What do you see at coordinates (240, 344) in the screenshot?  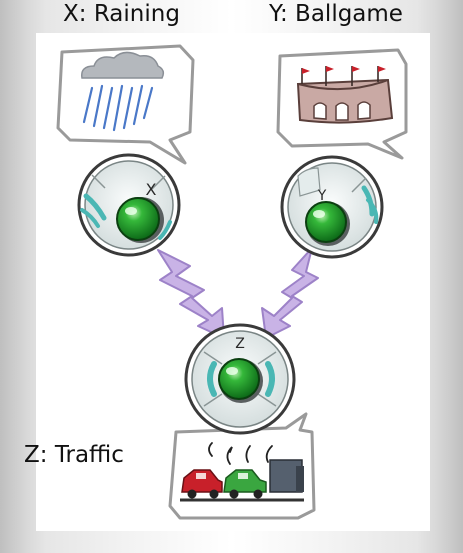 I see `node-z-letter: Z` at bounding box center [240, 344].